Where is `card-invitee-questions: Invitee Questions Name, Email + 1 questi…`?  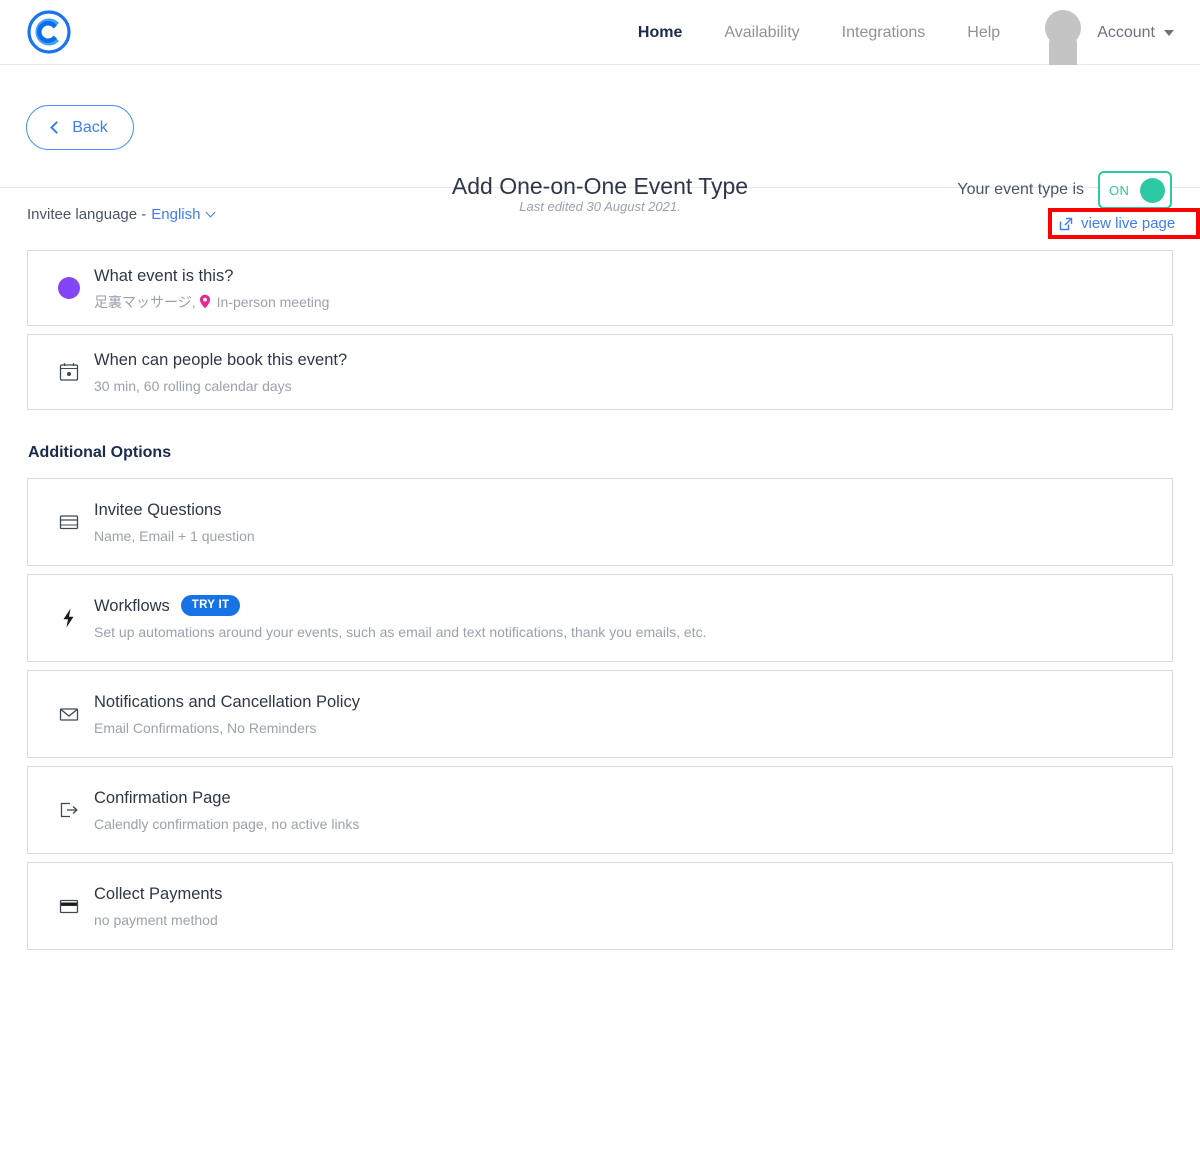 card-invitee-questions: Invitee Questions Name, Email + 1 questi… is located at coordinates (600, 522).